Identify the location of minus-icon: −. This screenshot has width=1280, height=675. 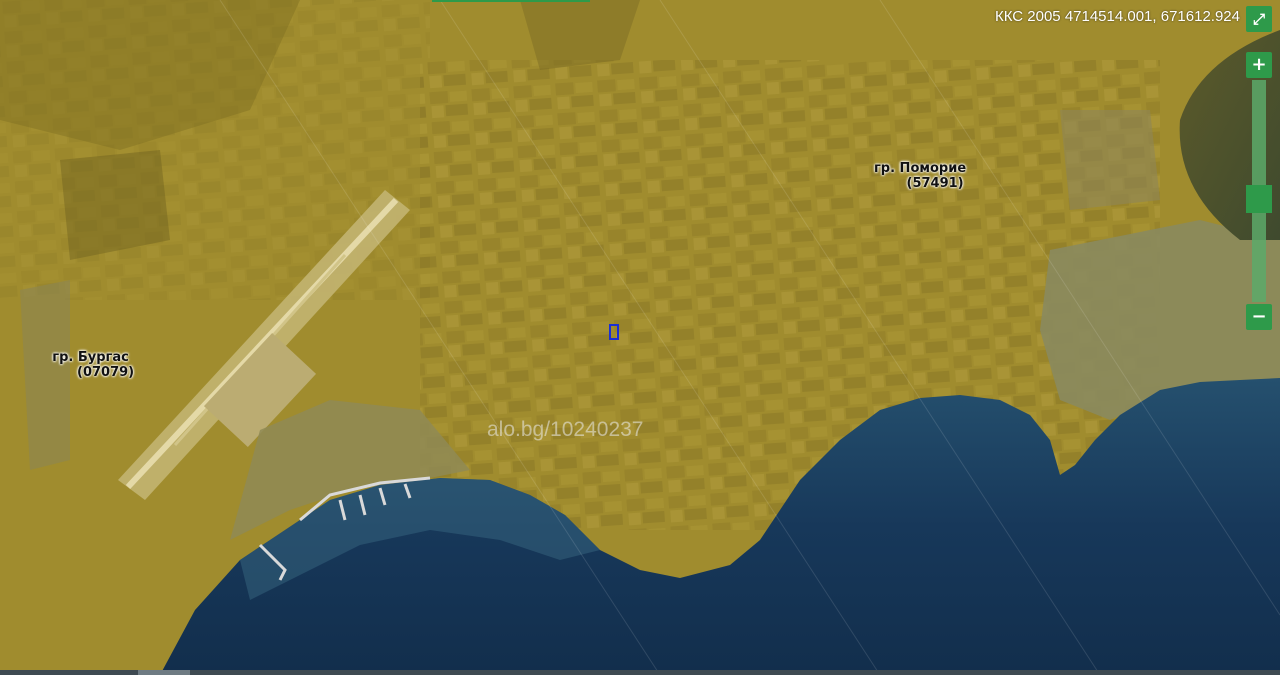
(1259, 316).